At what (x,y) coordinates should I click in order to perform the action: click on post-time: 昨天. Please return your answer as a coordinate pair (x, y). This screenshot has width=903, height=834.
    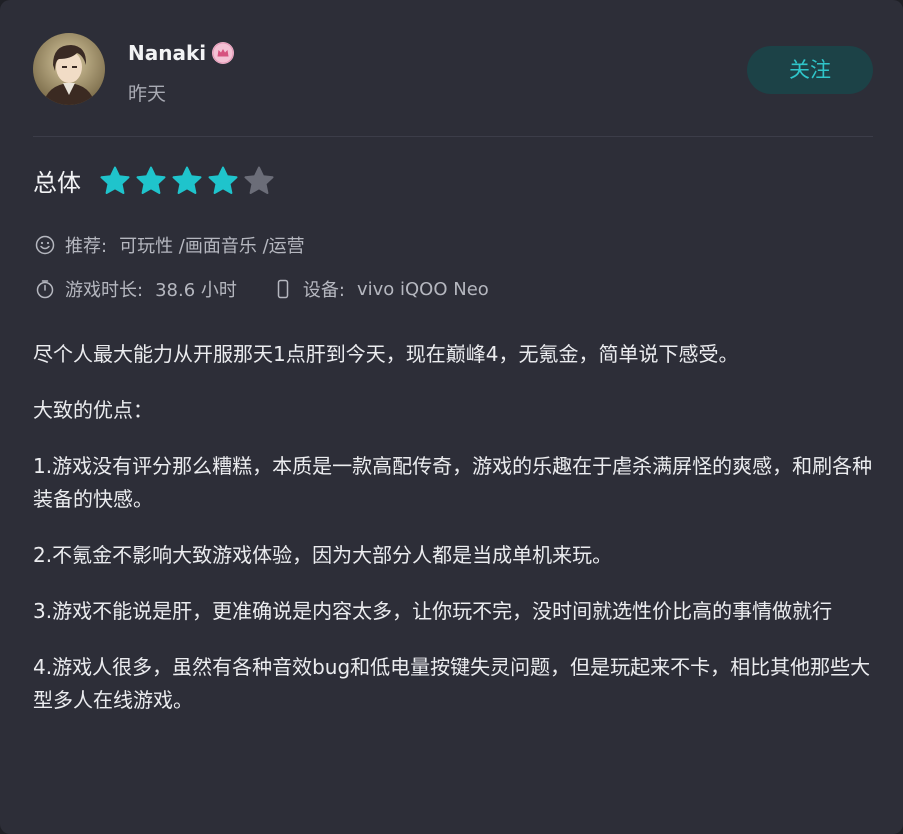
    Looking at the image, I should click on (147, 94).